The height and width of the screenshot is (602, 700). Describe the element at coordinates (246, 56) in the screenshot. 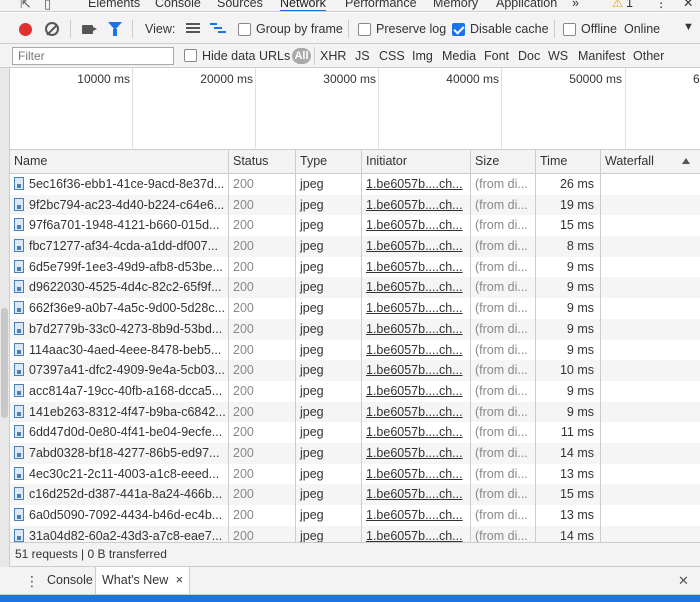

I see `hide-data-urls-label: Hide data URLs` at that location.